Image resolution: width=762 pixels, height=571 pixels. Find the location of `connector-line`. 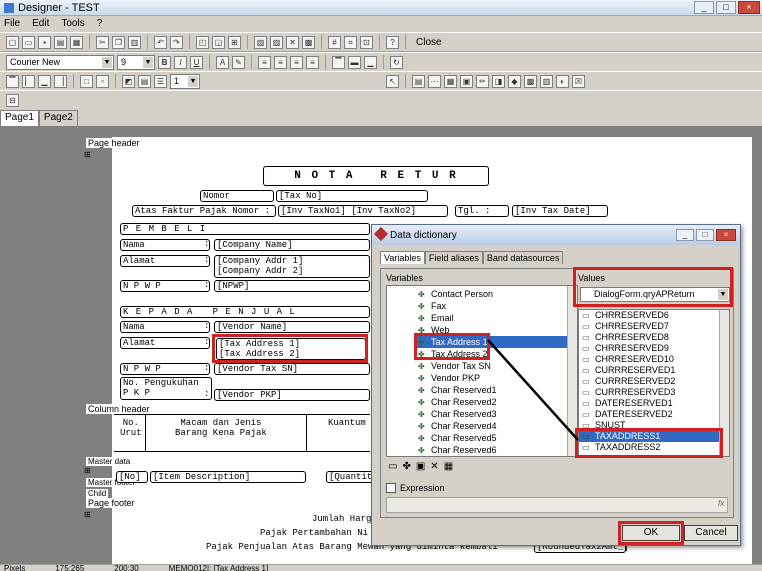

connector-line is located at coordinates (533, 390).